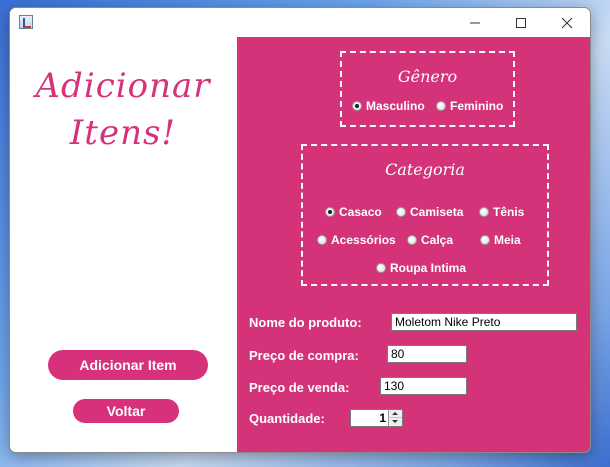 This screenshot has width=610, height=467. Describe the element at coordinates (425, 169) in the screenshot. I see `category-group-title: Categoria` at that location.